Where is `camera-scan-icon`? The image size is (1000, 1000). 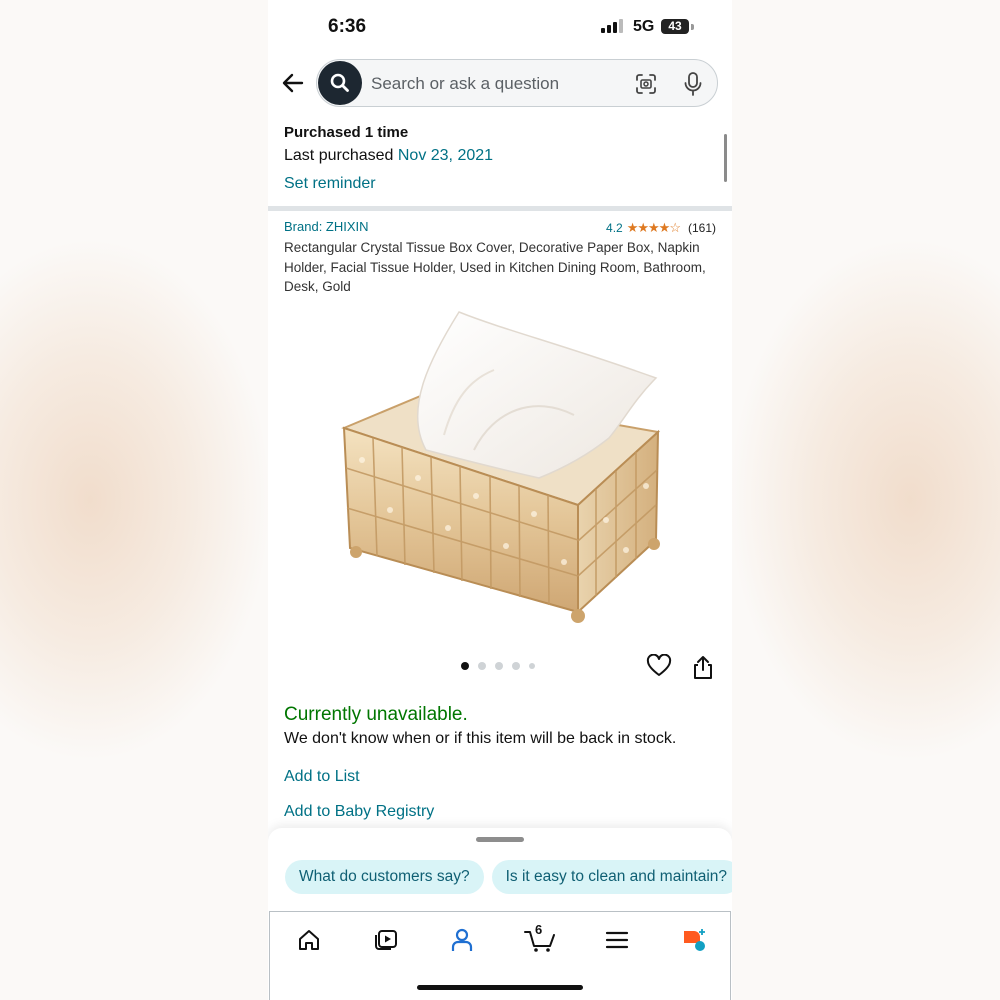 camera-scan-icon is located at coordinates (646, 84).